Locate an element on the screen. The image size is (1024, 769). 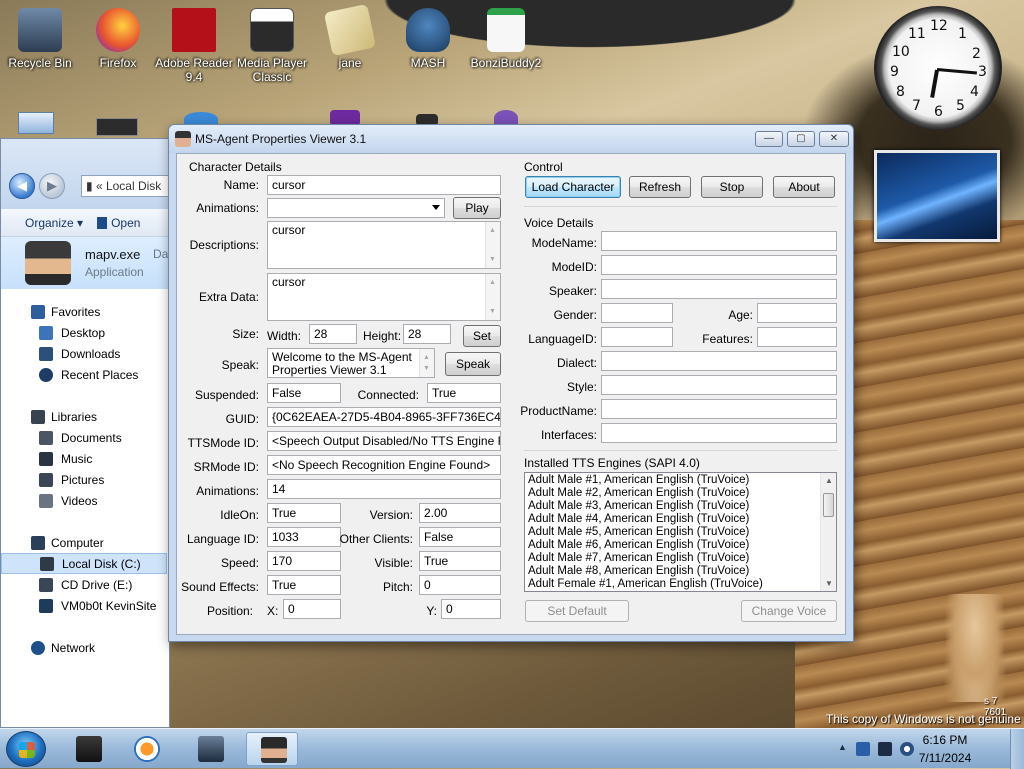
scroll-thumb is located at coordinates (828, 505).